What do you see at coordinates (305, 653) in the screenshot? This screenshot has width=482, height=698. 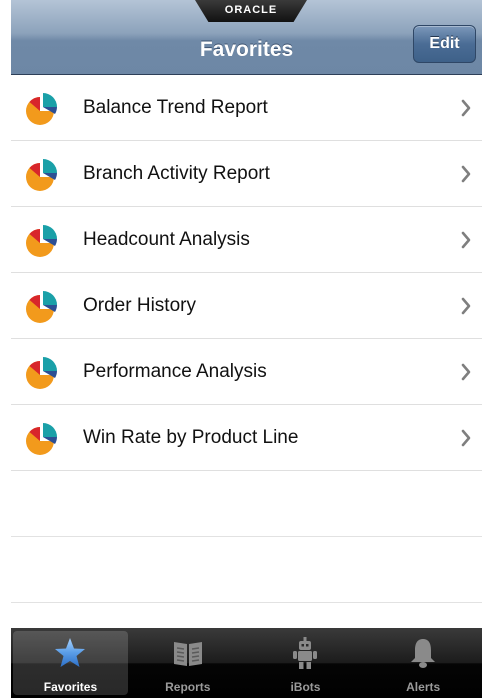 I see `robot-icon` at bounding box center [305, 653].